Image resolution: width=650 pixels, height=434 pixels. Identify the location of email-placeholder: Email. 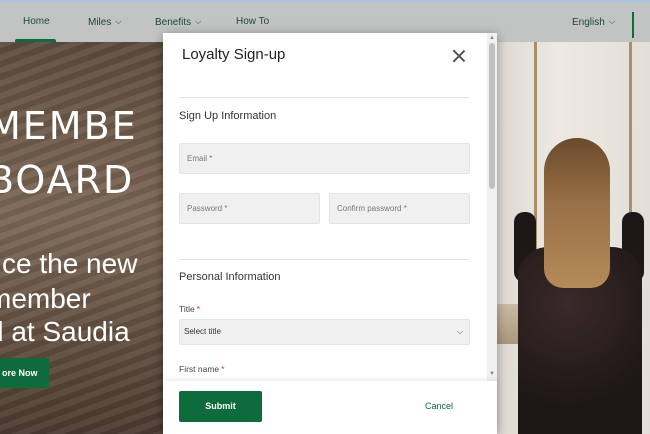
(197, 158).